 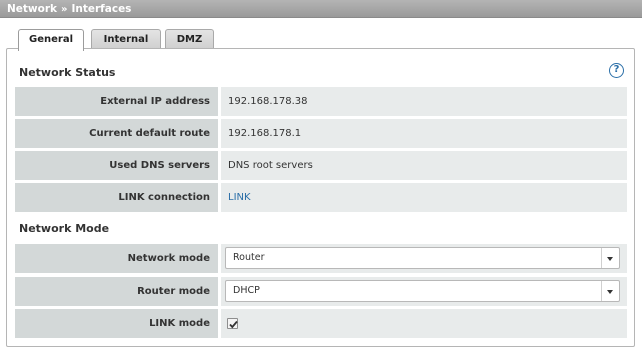 I want to click on network-mode-label: Network mode, so click(x=116, y=258).